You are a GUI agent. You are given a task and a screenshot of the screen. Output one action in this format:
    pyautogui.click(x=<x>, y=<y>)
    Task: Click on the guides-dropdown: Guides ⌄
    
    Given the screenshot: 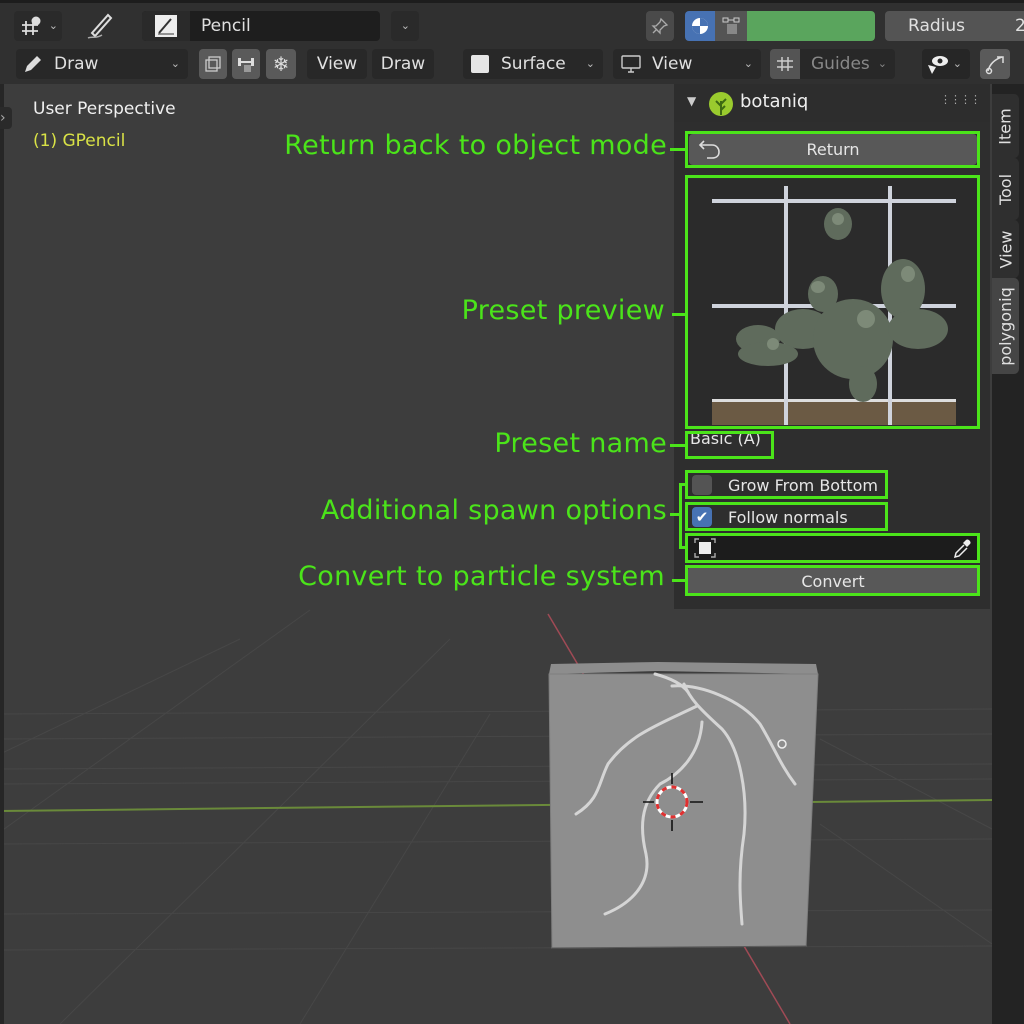 What is the action you would take?
    pyautogui.click(x=847, y=64)
    